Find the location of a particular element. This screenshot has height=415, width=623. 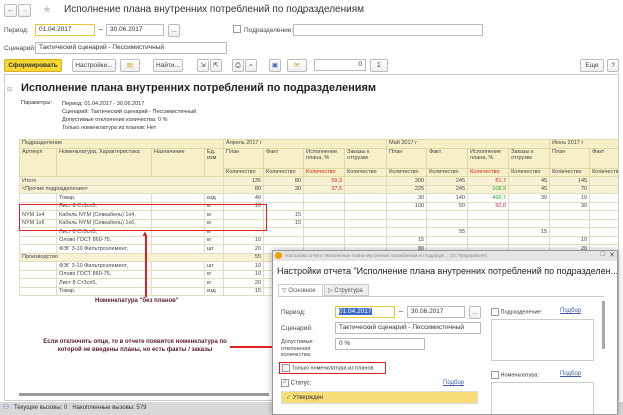

scenario-select: Тактический сценарий - Пессимистичный is located at coordinates (131, 48).